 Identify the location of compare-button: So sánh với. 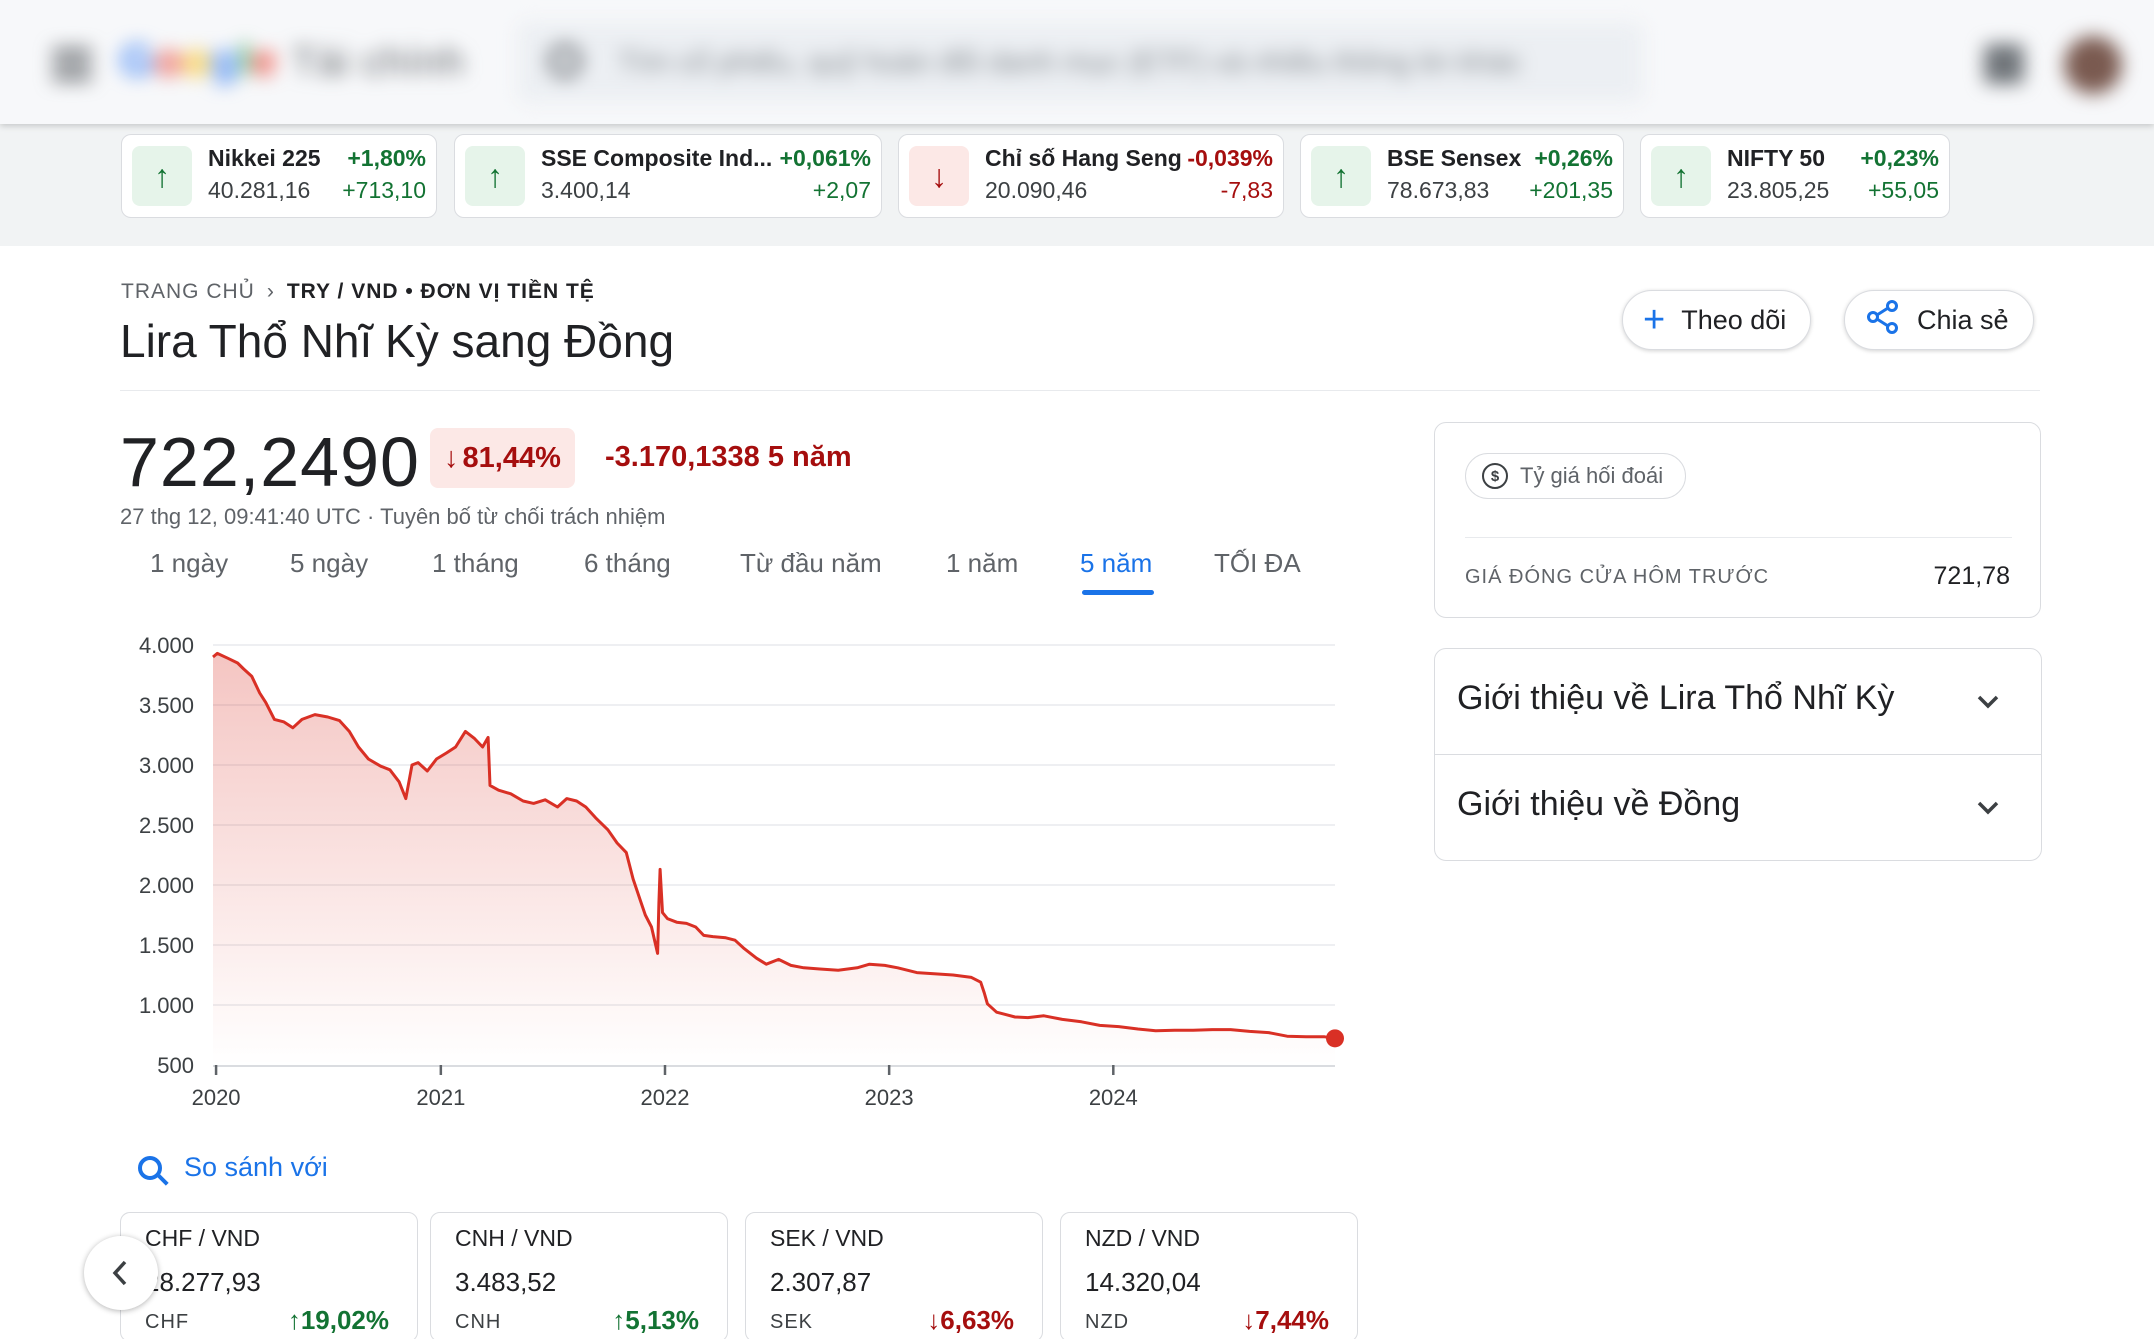
(233, 1167).